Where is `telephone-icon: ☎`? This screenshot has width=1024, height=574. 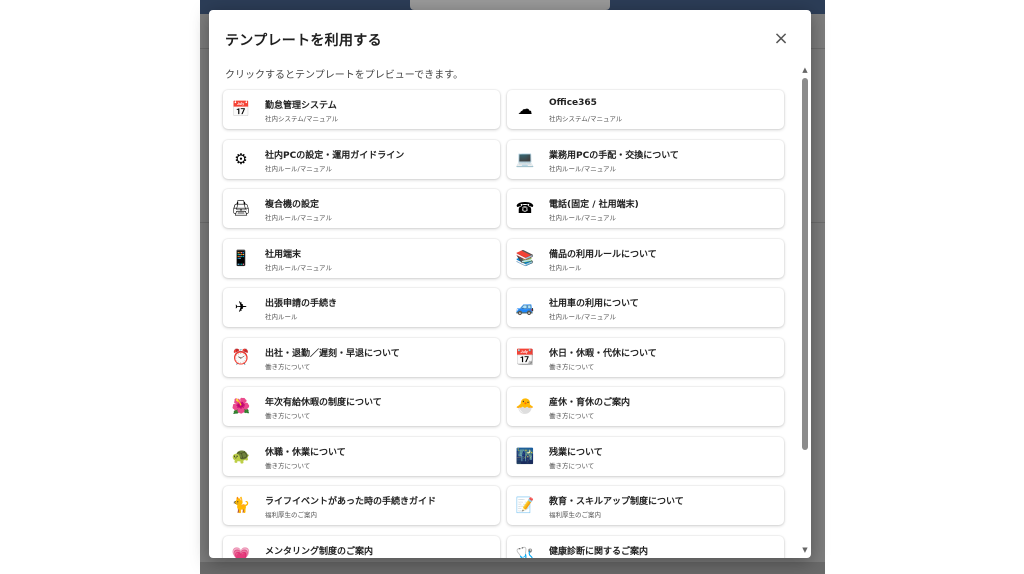 telephone-icon: ☎ is located at coordinates (525, 208).